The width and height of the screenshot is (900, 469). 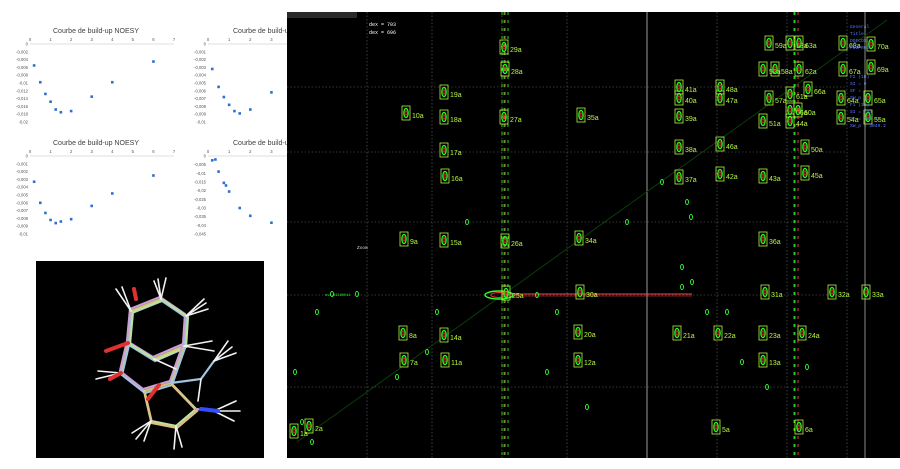 I want to click on ring-bonds, so click(x=157, y=329).